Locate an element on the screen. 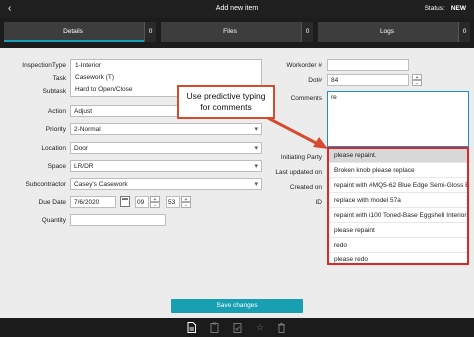 The width and height of the screenshot is (474, 337). bottom-toolbar: ☆ is located at coordinates (237, 327).